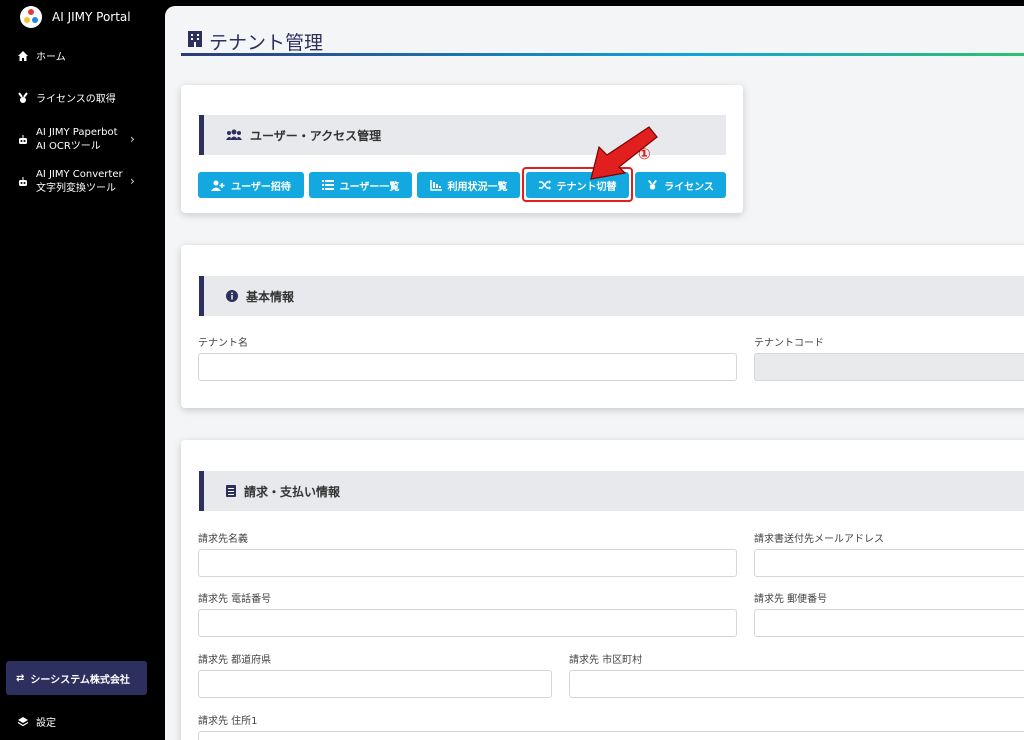 This screenshot has width=1024, height=740. I want to click on section-header: 請求・支払い情報, so click(611, 491).